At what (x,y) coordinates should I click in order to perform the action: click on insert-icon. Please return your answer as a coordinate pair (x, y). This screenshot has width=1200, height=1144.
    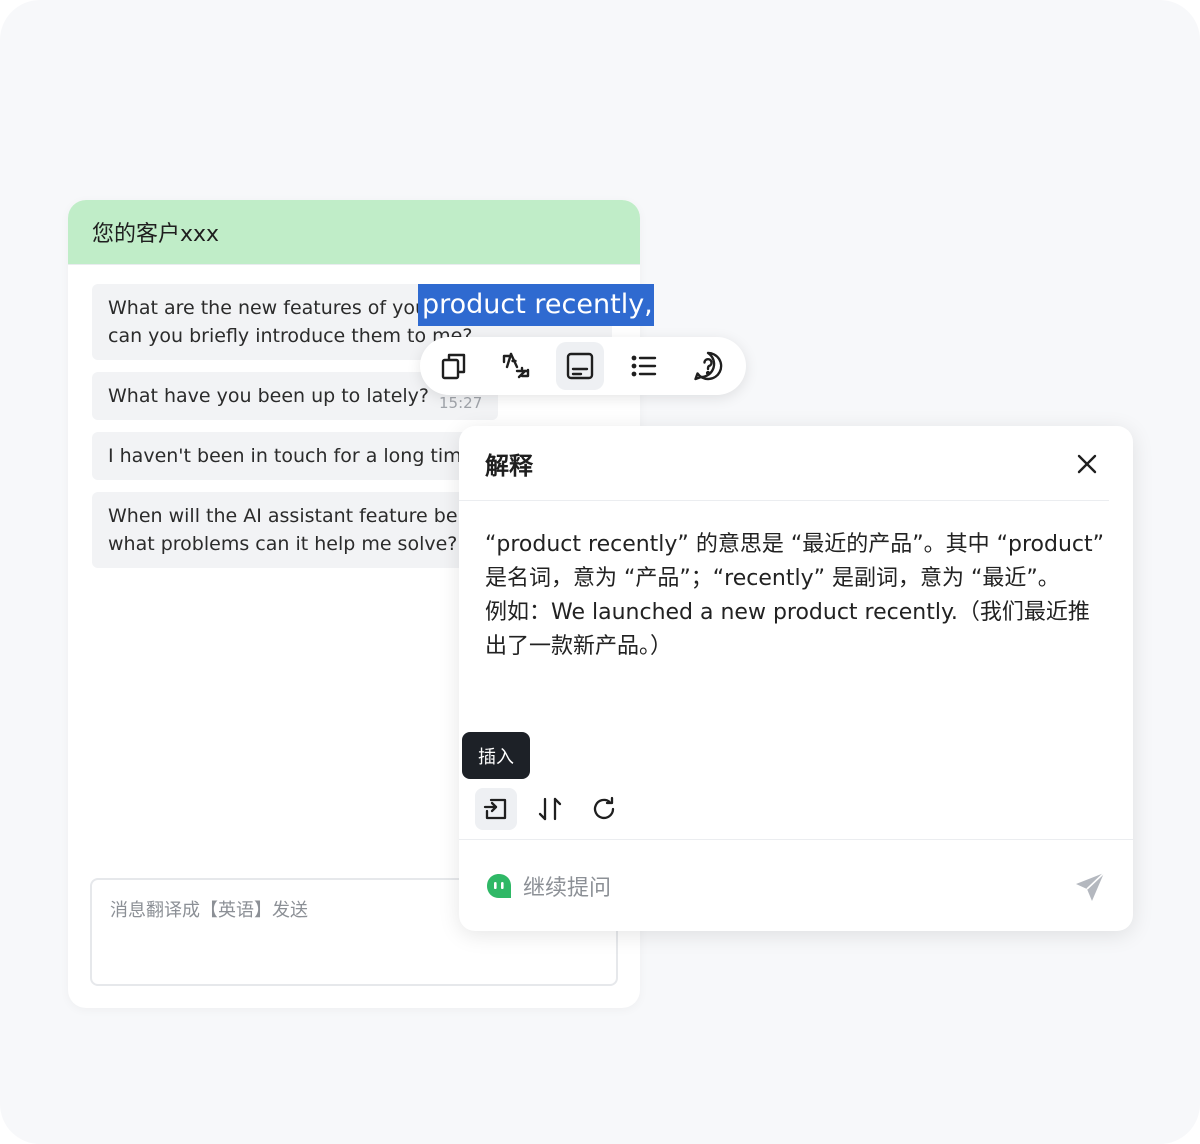
    Looking at the image, I should click on (495, 809).